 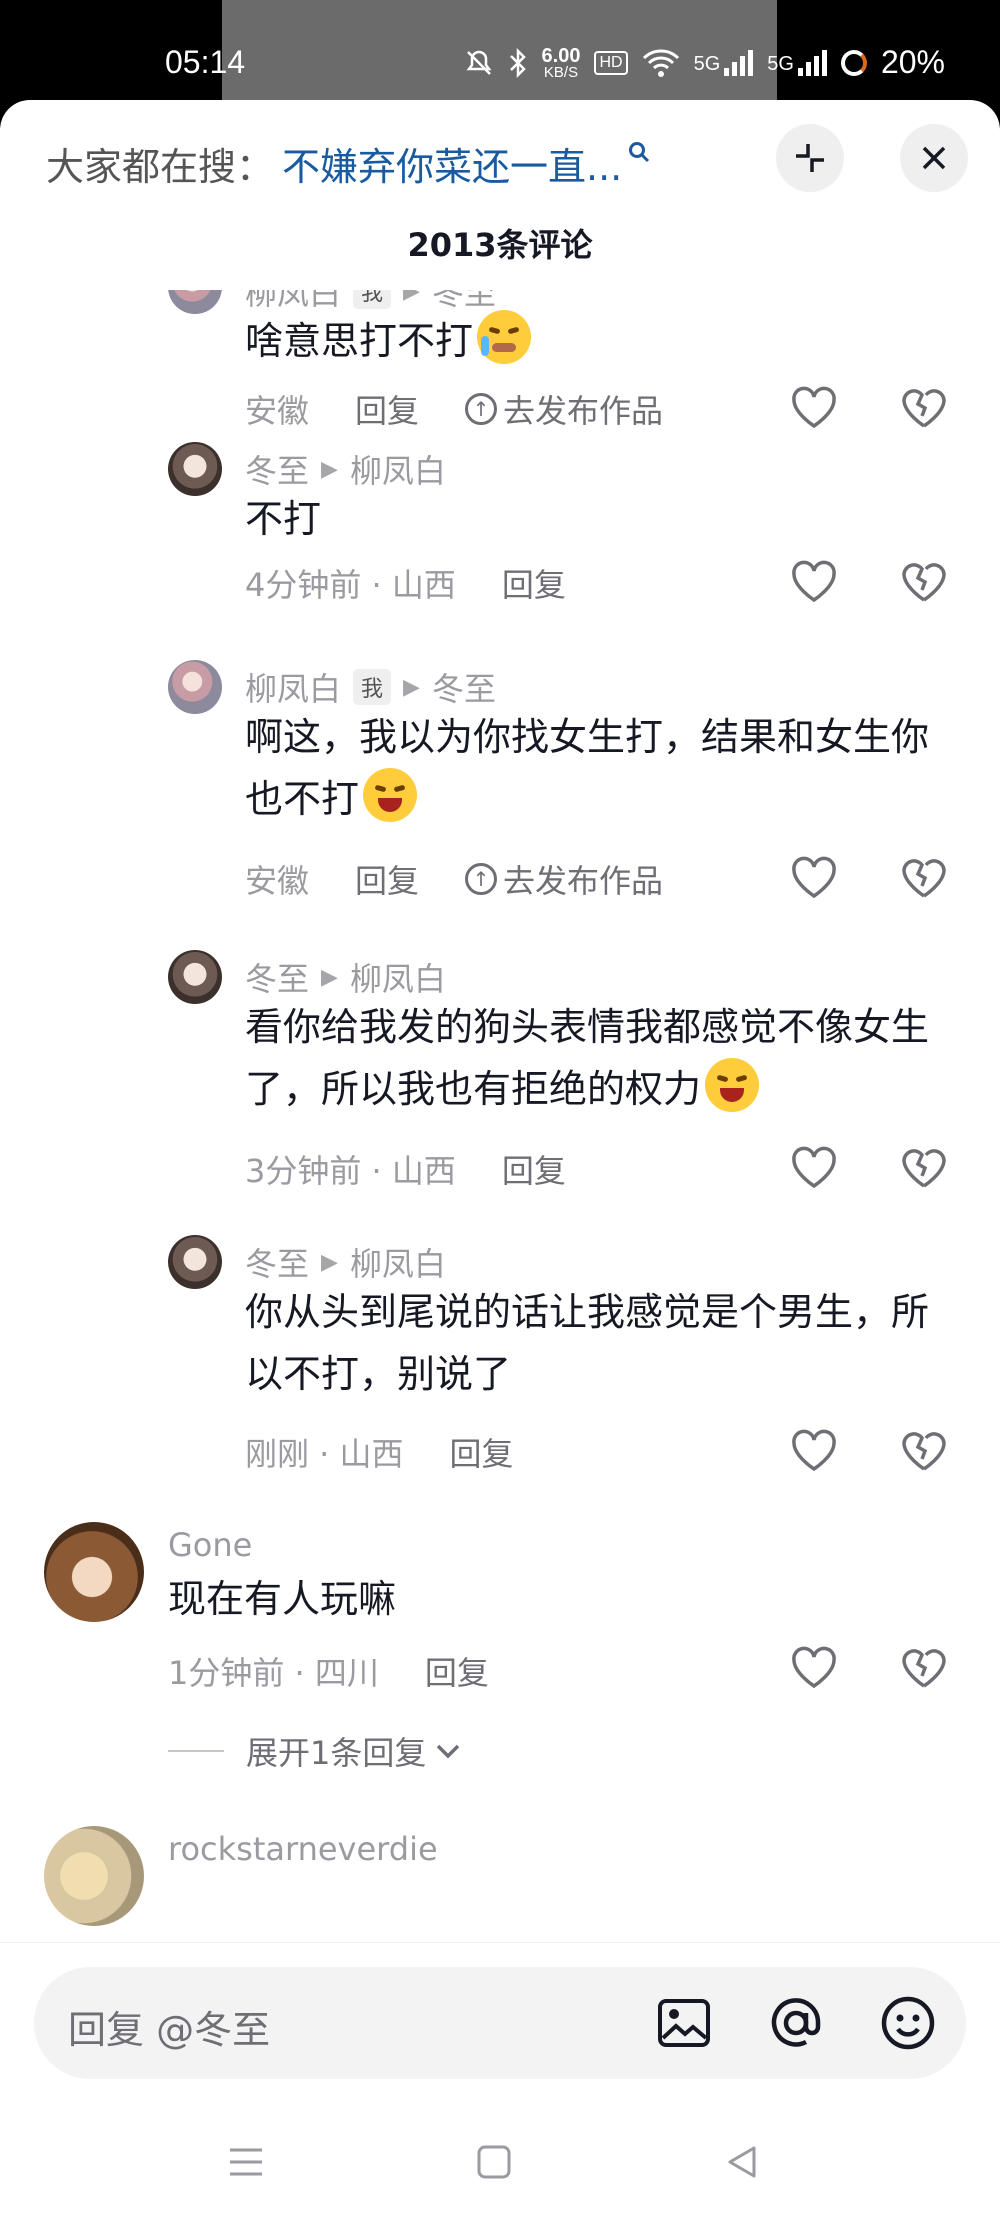 I want to click on close-icon, so click(x=934, y=158).